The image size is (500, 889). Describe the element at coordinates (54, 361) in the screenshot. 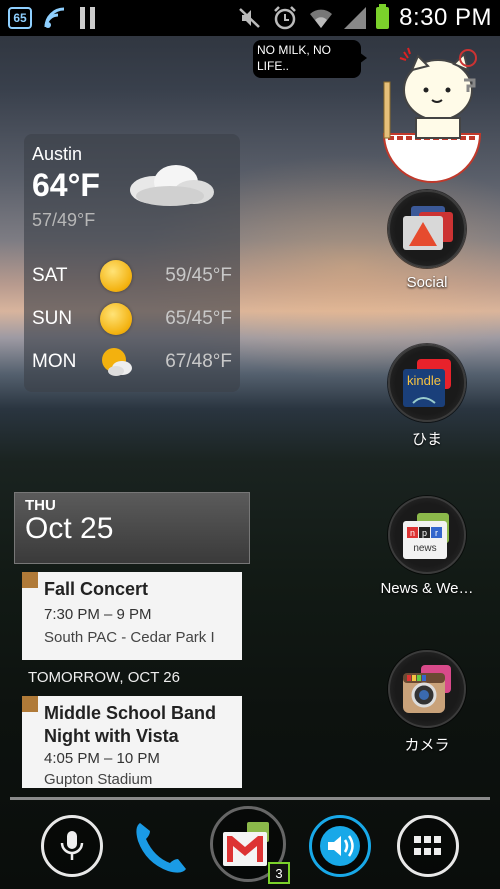

I see `forecast-day: MON` at that location.